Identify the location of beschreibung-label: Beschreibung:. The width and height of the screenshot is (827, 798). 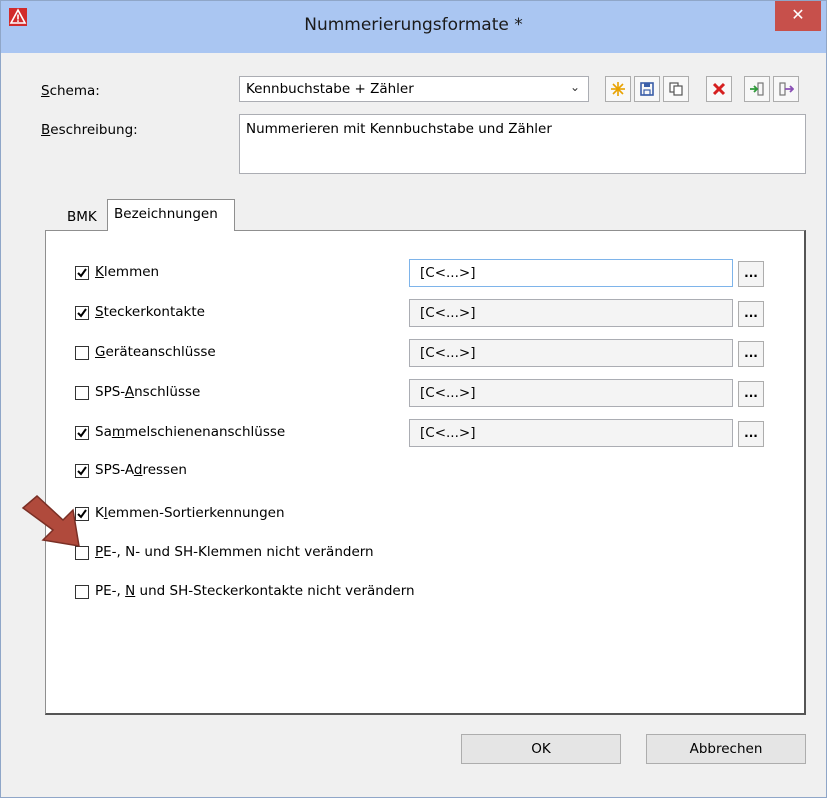
(89, 130).